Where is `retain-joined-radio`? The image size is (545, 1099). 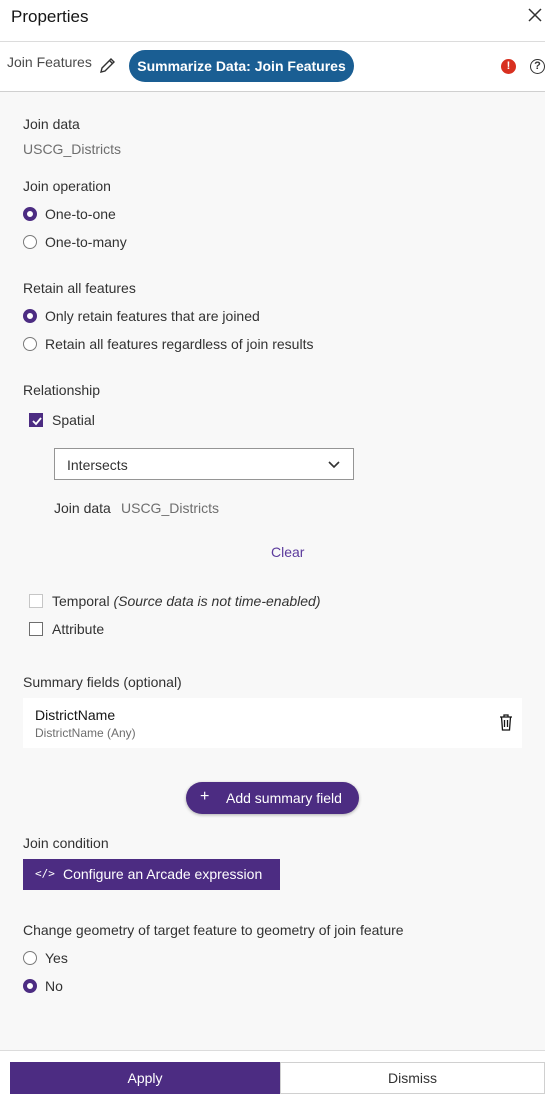
retain-joined-radio is located at coordinates (30, 316).